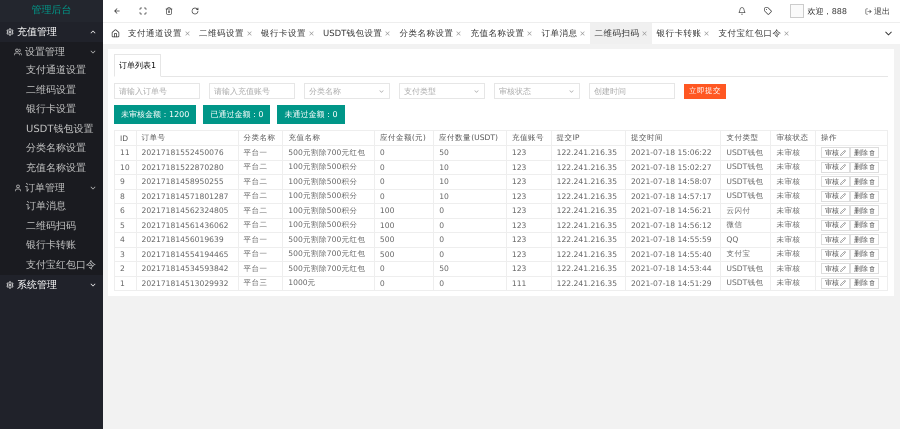  What do you see at coordinates (51, 246) in the screenshot?
I see `menu-item: 银行卡转账` at bounding box center [51, 246].